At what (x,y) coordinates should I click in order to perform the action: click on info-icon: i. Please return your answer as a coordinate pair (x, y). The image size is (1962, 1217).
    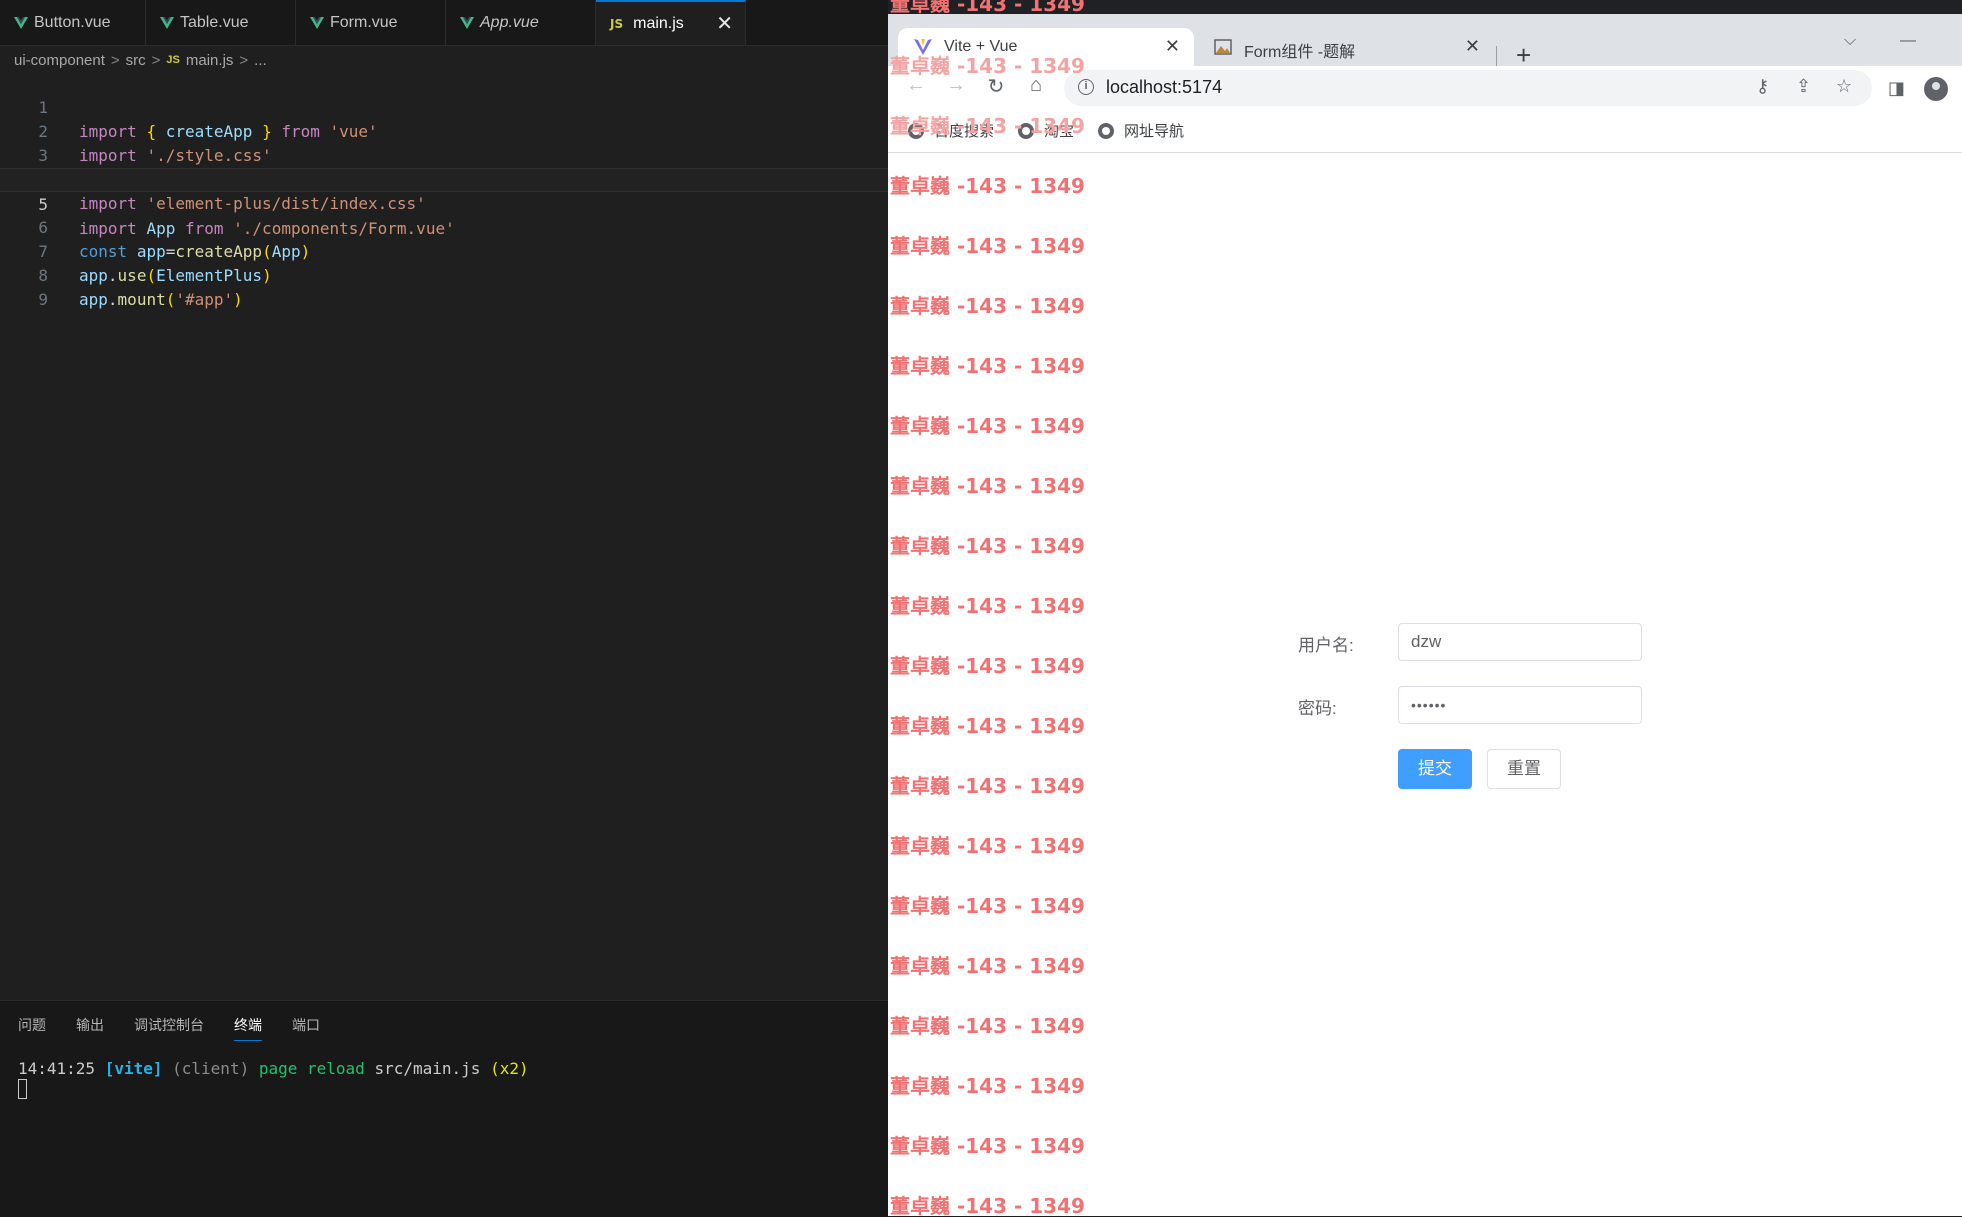
    Looking at the image, I should click on (1086, 87).